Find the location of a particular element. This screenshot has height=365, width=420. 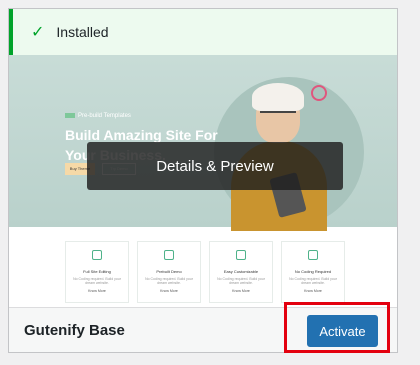

feature-title: Full Site Editing is located at coordinates (97, 271).